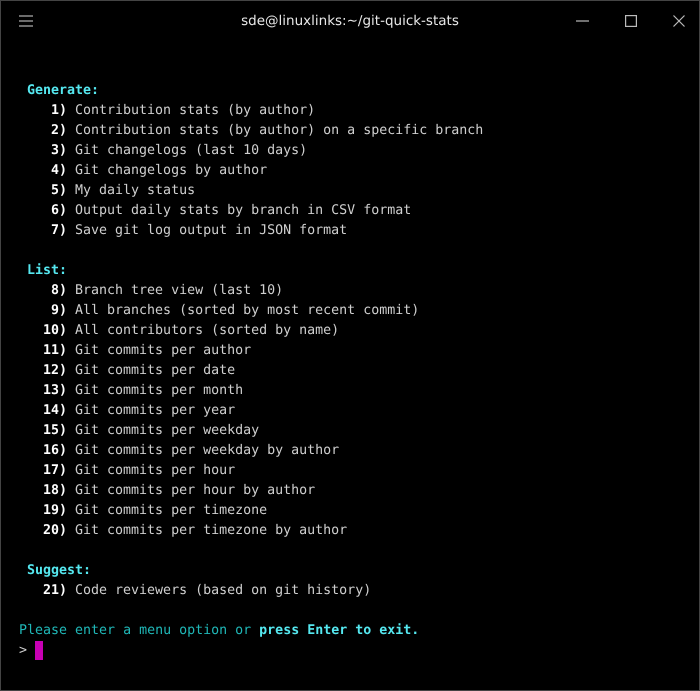 This screenshot has width=700, height=691. I want to click on option-number: 11), so click(54, 351).